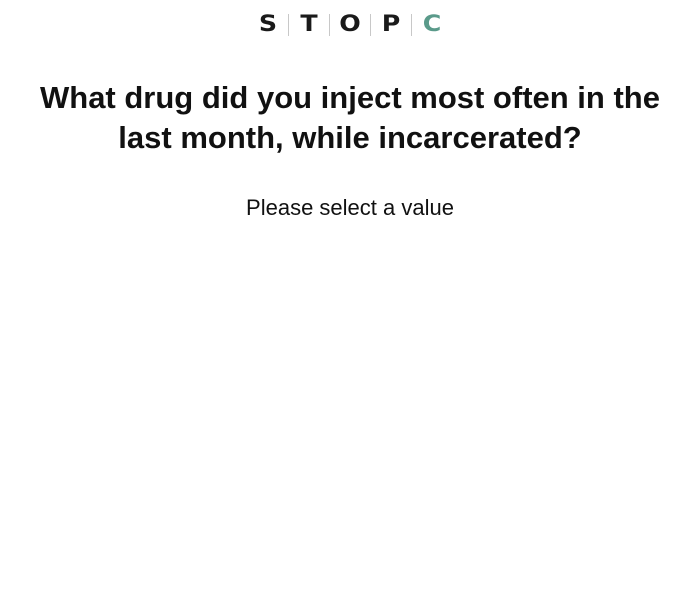 Image resolution: width=700 pixels, height=600 pixels. I want to click on logo-letter-c: C, so click(432, 24).